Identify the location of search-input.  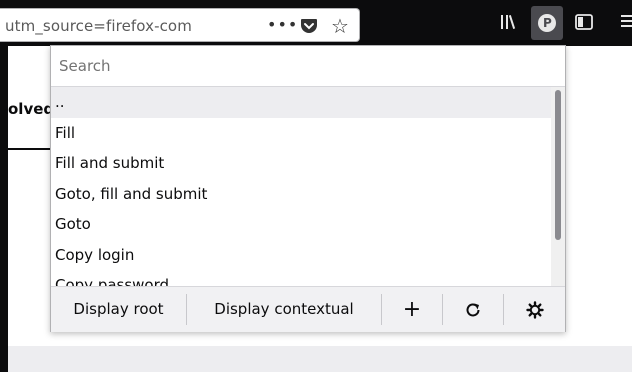
(308, 66).